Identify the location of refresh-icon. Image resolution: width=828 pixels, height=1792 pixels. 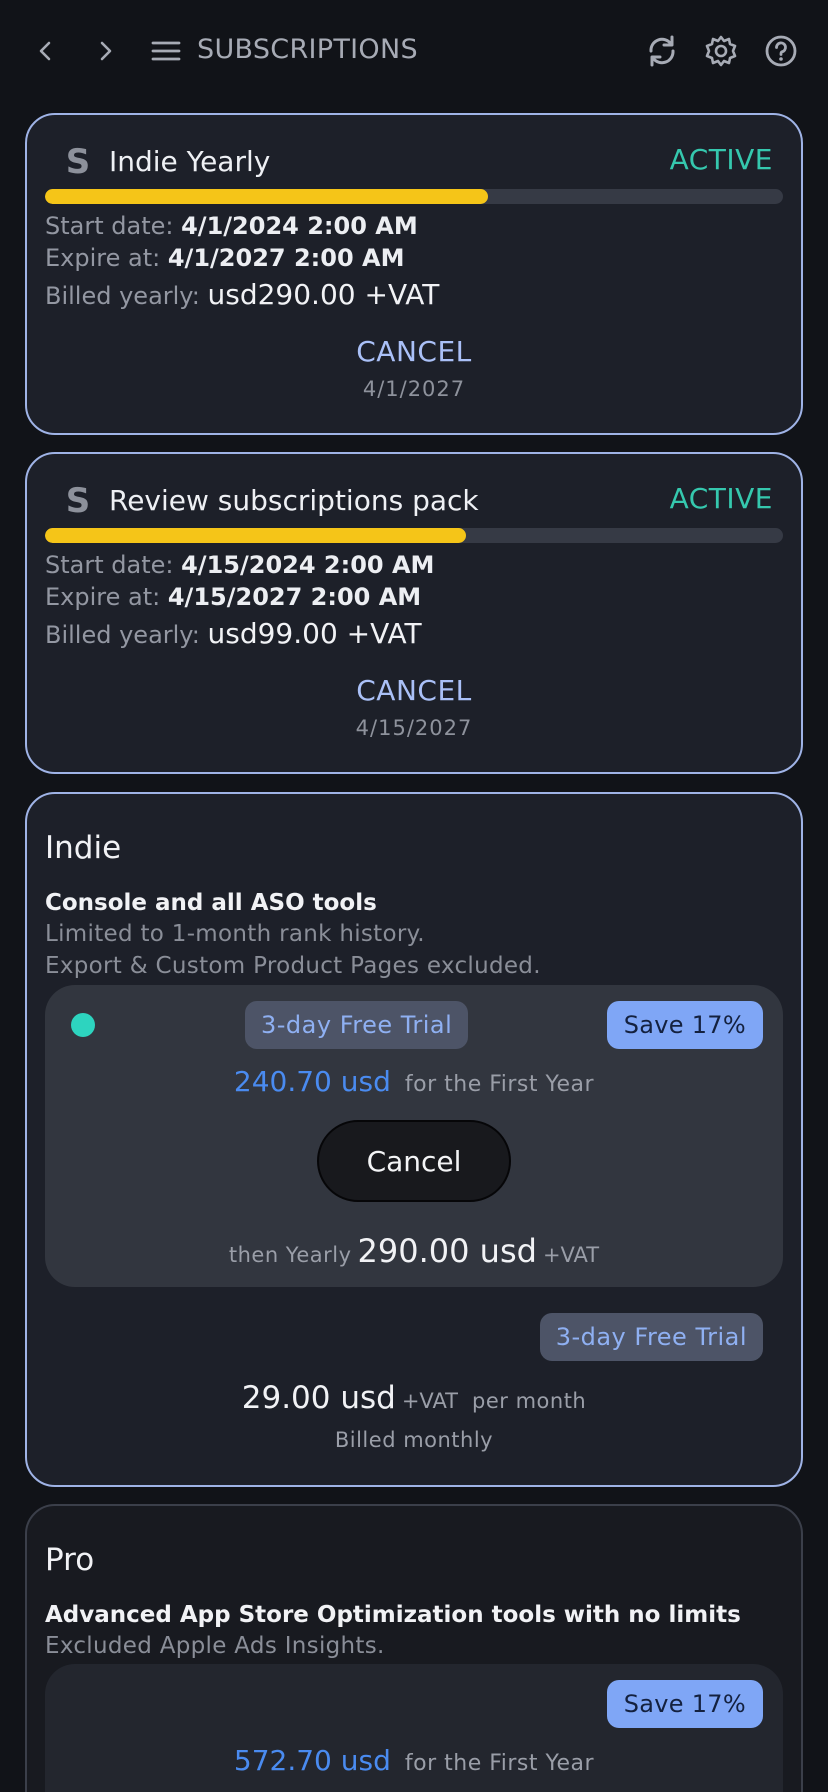
(662, 51).